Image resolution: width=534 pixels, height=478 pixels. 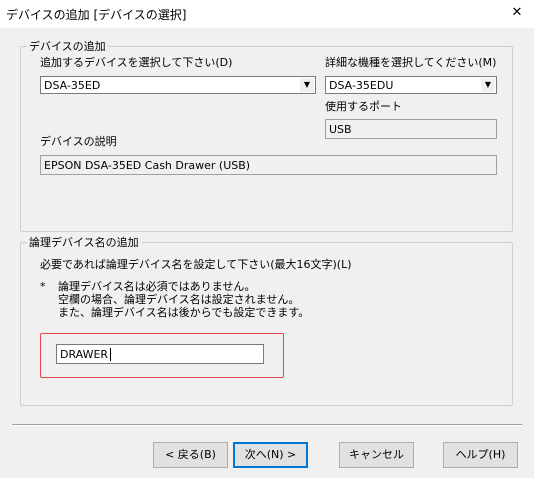 What do you see at coordinates (96, 15) in the screenshot?
I see `window-title: デバイスの追加 [デバイスの選択]` at bounding box center [96, 15].